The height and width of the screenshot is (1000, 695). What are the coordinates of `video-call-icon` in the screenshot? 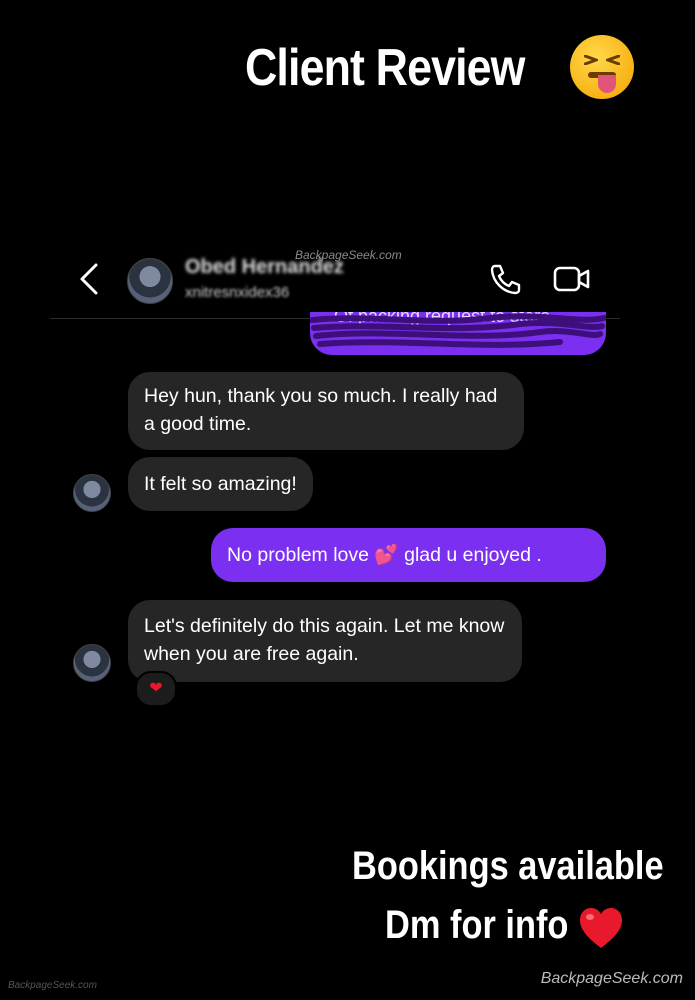 It's located at (572, 279).